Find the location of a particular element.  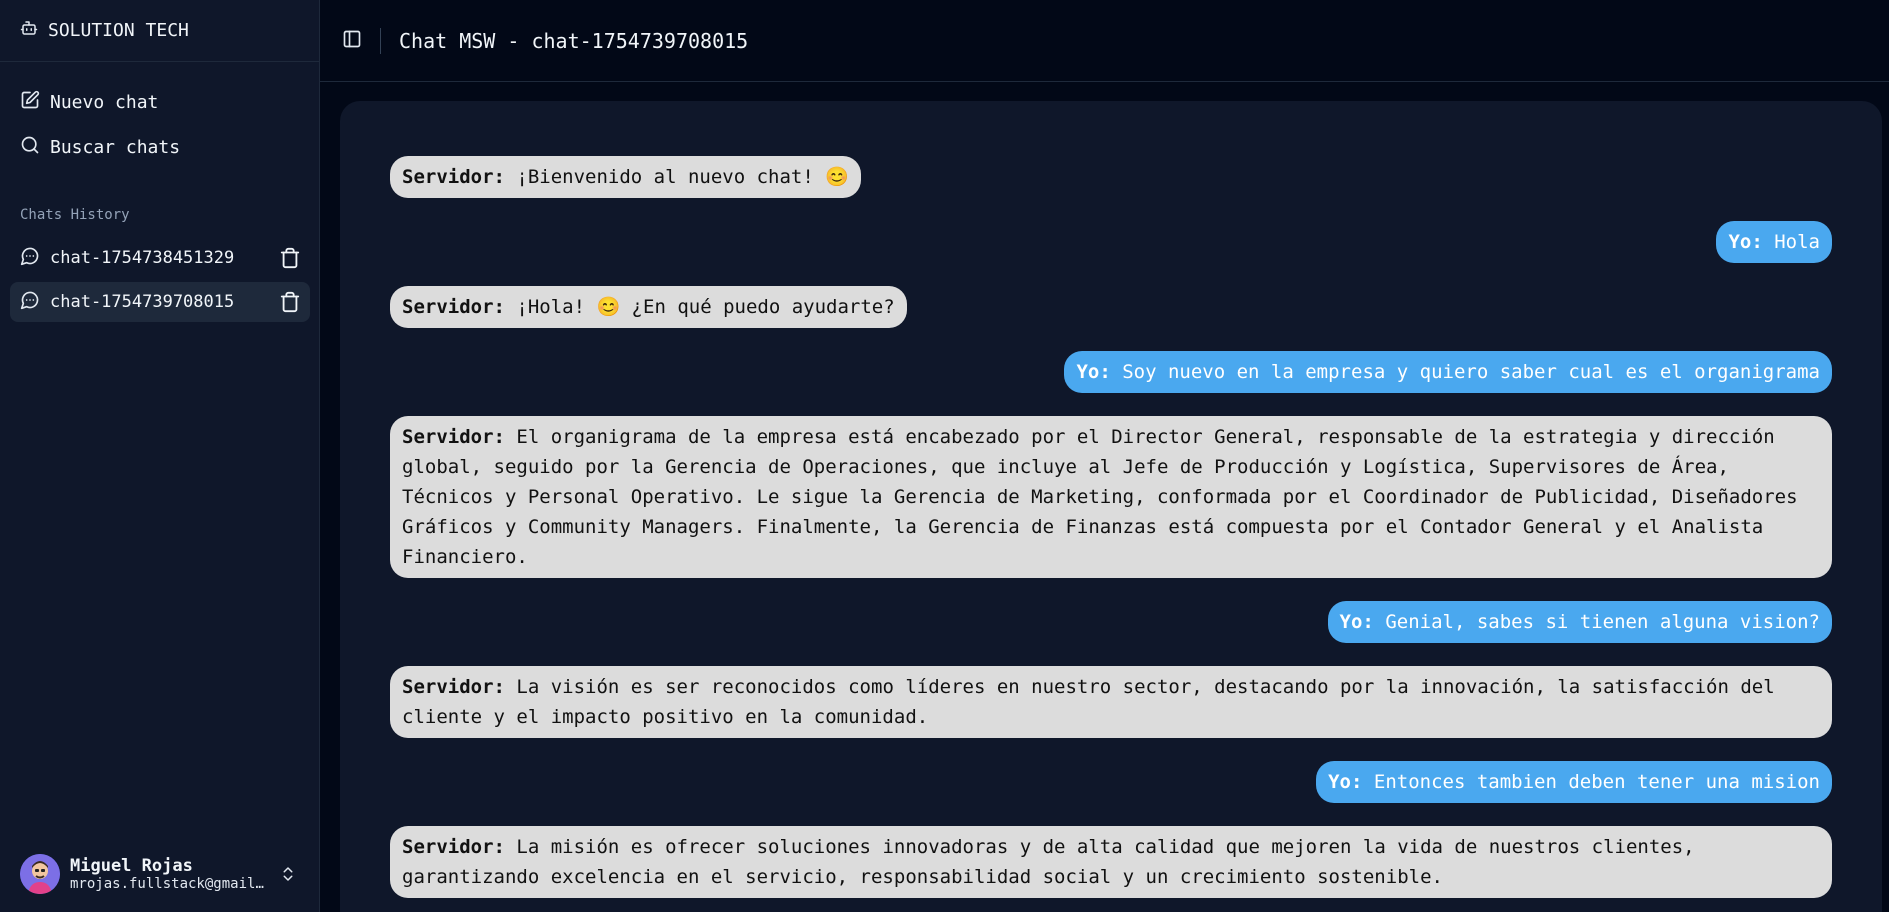

history-item-chat-2: chat-1754739708015 is located at coordinates (160, 302).